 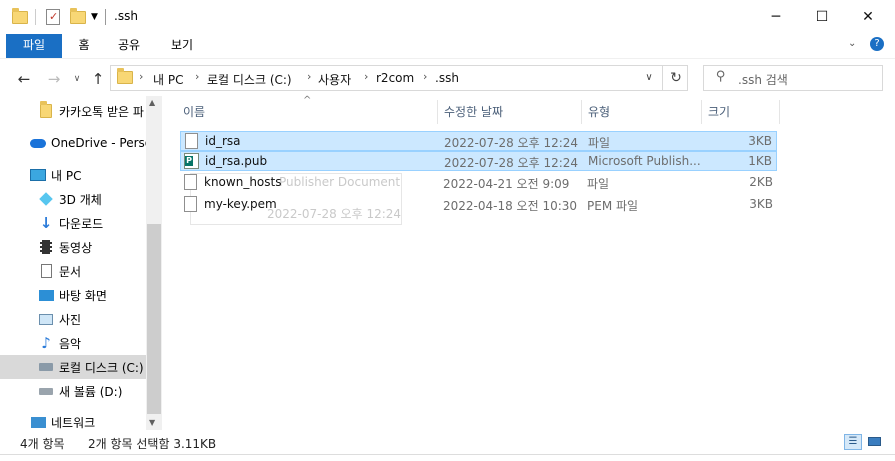 I want to click on sidebar-scrollbar: ▲ ▼, so click(x=154, y=263).